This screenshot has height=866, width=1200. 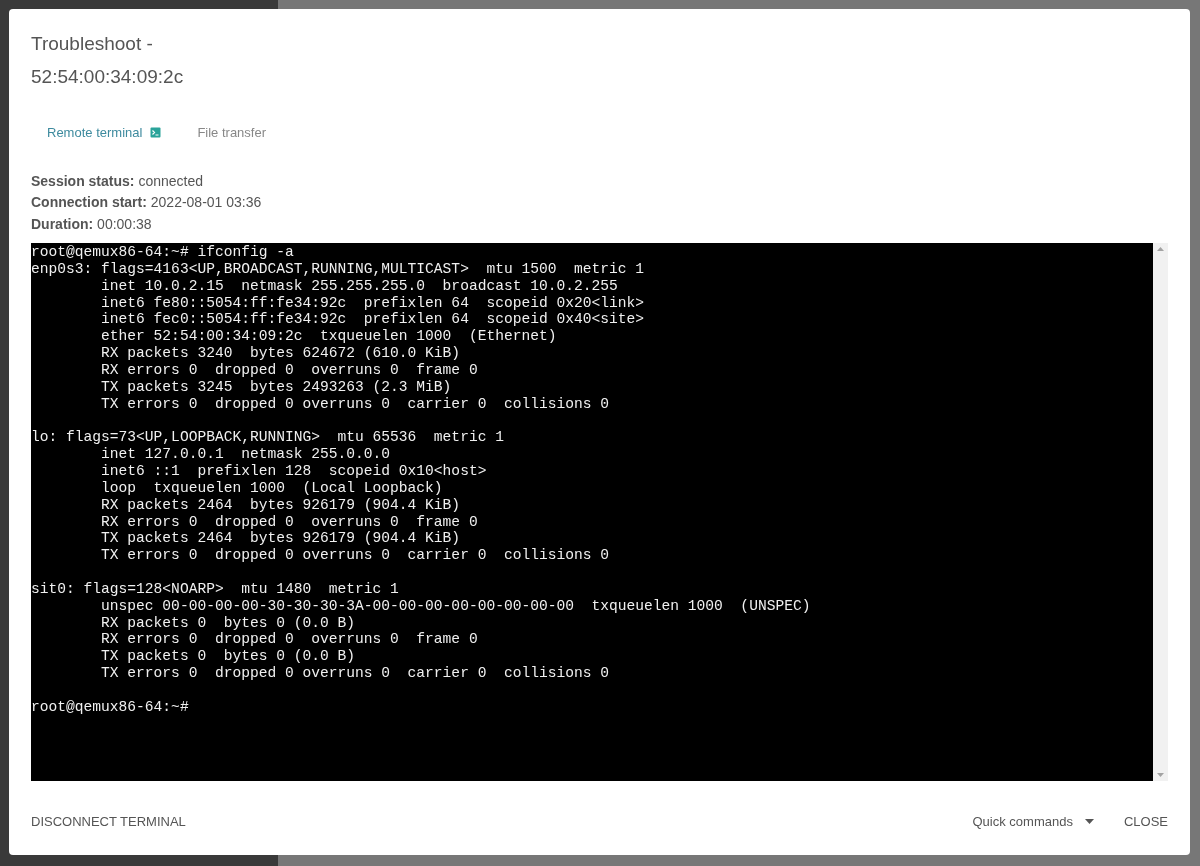 I want to click on terminal-line: ether 52:54:00:34:09:2c txqueuelen 1000 (Ethernet), so click(x=329, y=337).